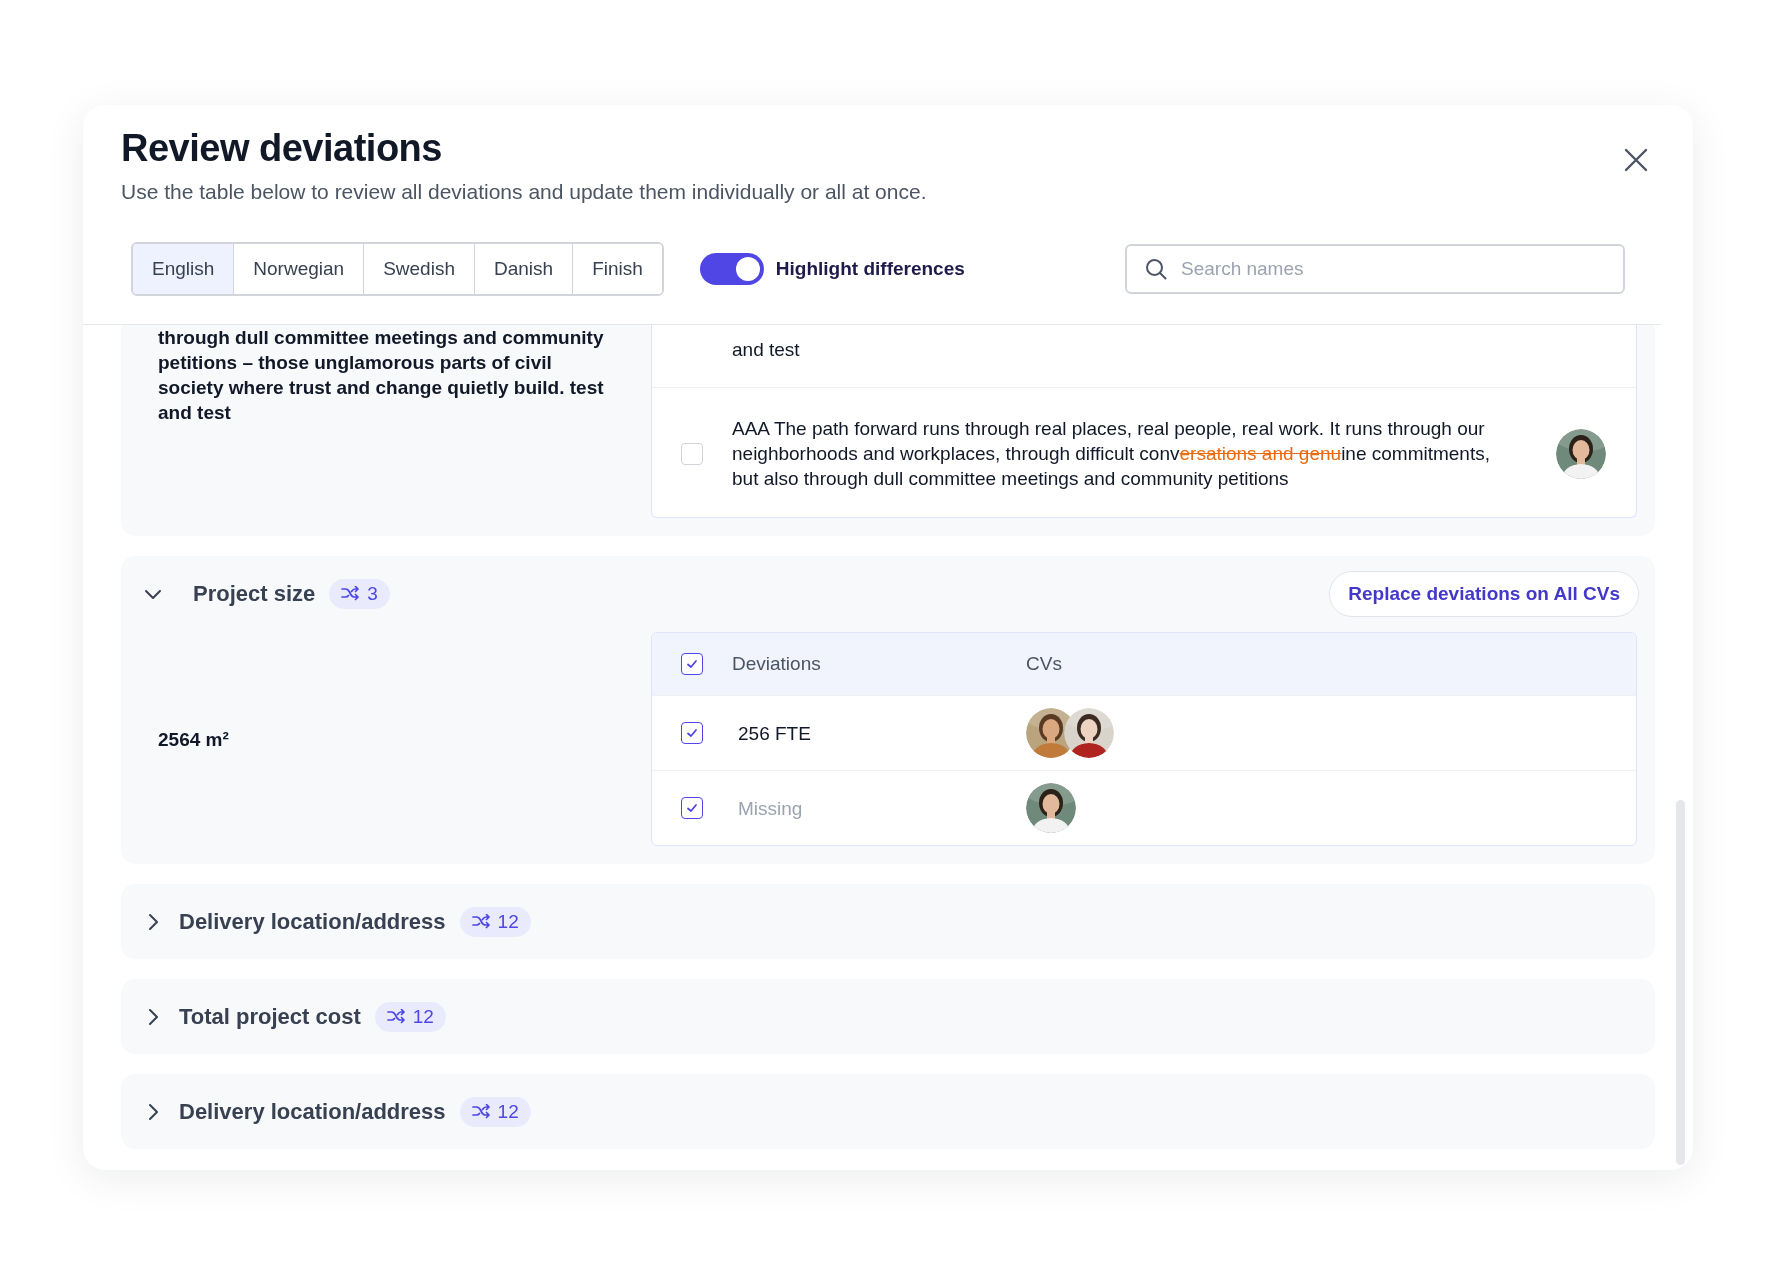 The height and width of the screenshot is (1264, 1774). Describe the element at coordinates (183, 269) in the screenshot. I see `language-tab: English` at that location.